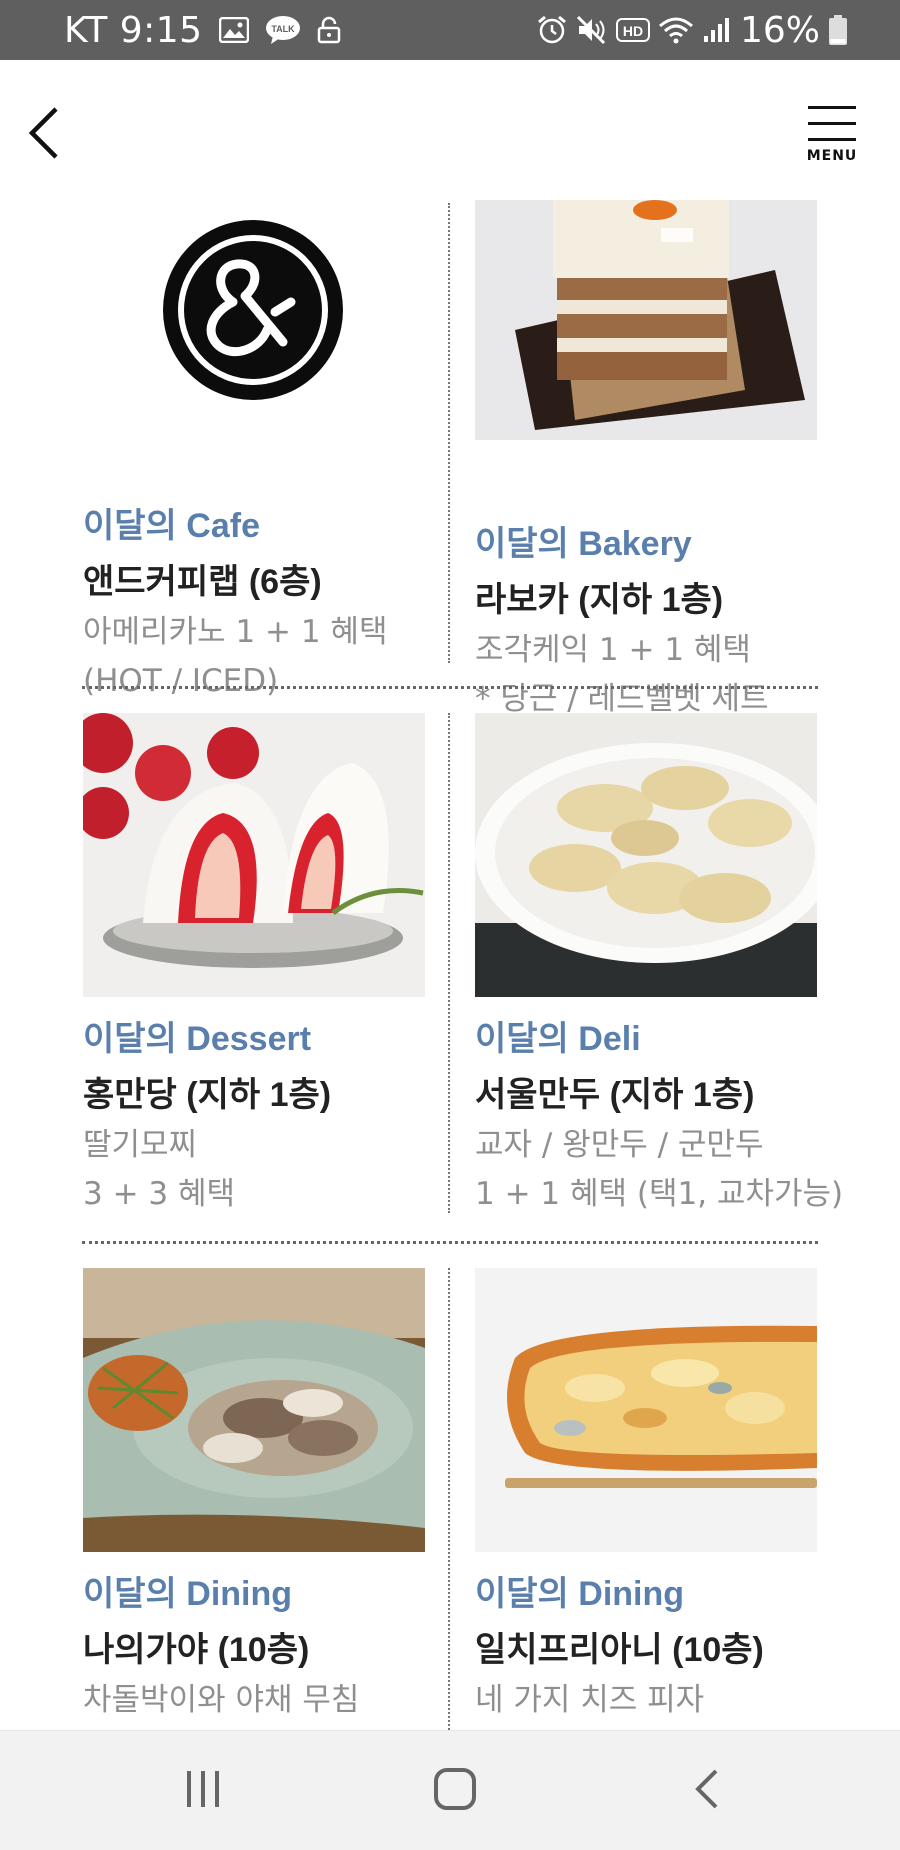 The image size is (900, 1850). I want to click on card-store-name: 서울만두 (지하 1층), so click(615, 1095).